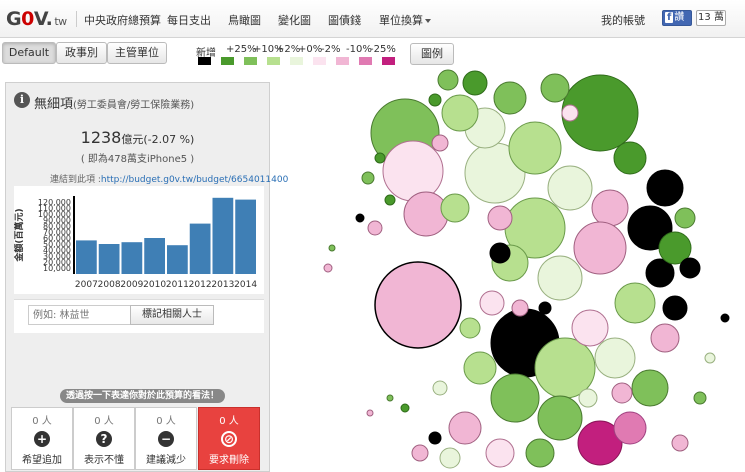  I want to click on tab-default: Default, so click(29, 53).